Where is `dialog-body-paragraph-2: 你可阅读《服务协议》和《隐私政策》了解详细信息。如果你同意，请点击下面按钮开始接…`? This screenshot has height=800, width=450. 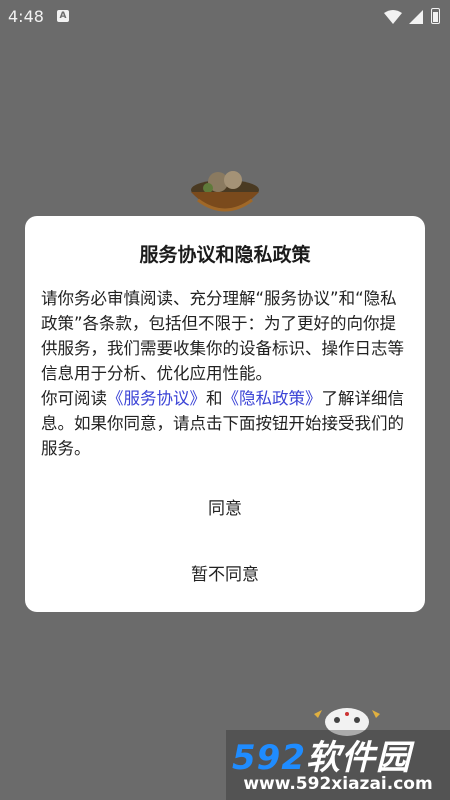 dialog-body-paragraph-2: 你可阅读《服务协议》和《隐私政策》了解详细信息。如果你同意，请点击下面按钮开始接… is located at coordinates (226, 423).